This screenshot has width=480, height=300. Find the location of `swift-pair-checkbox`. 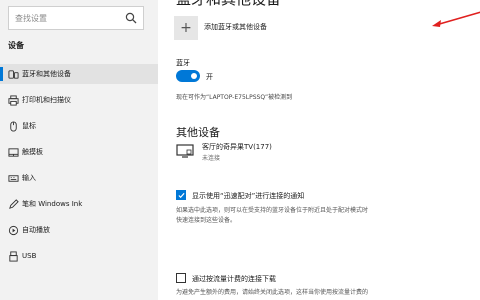

swift-pair-checkbox is located at coordinates (181, 195).